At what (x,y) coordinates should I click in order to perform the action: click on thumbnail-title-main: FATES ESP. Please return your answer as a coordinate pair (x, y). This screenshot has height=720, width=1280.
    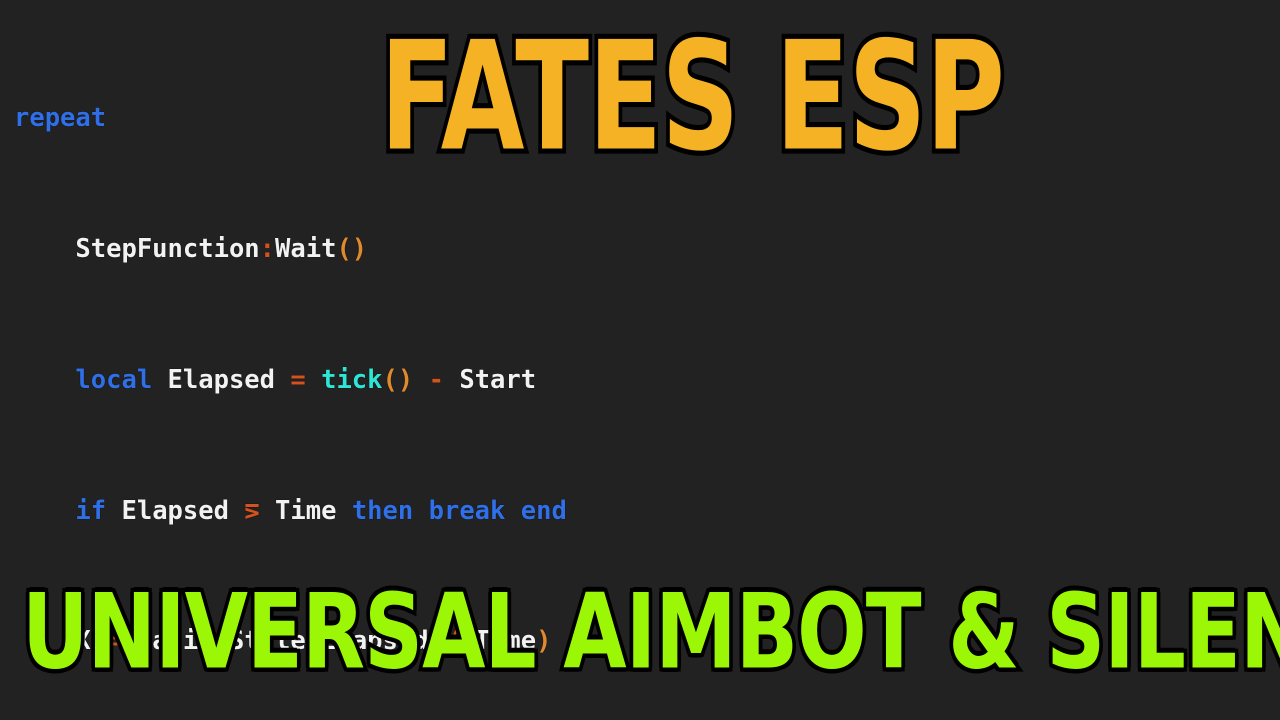
    Looking at the image, I should click on (692, 97).